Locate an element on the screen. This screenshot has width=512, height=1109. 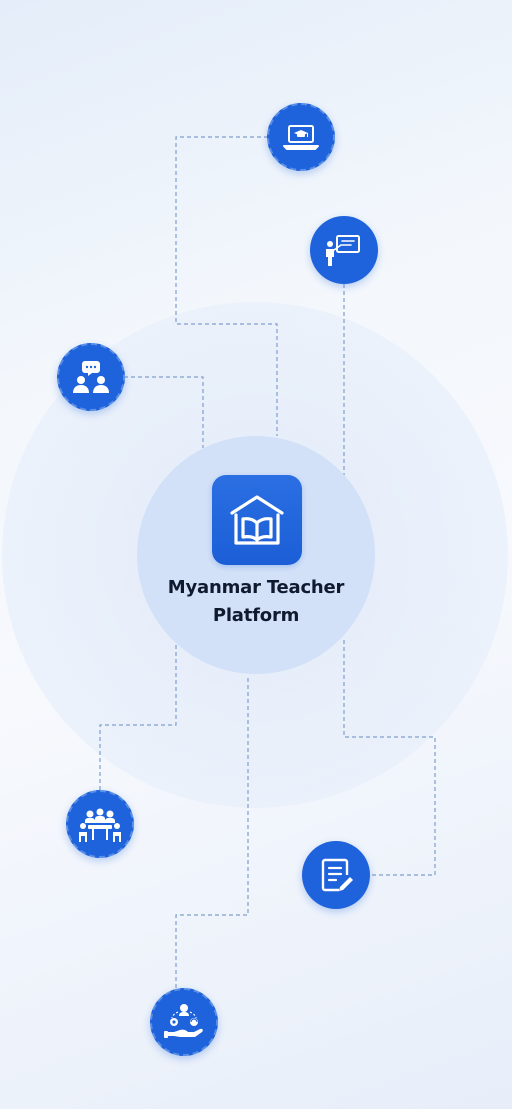
people-chat-icon is located at coordinates (91, 377).